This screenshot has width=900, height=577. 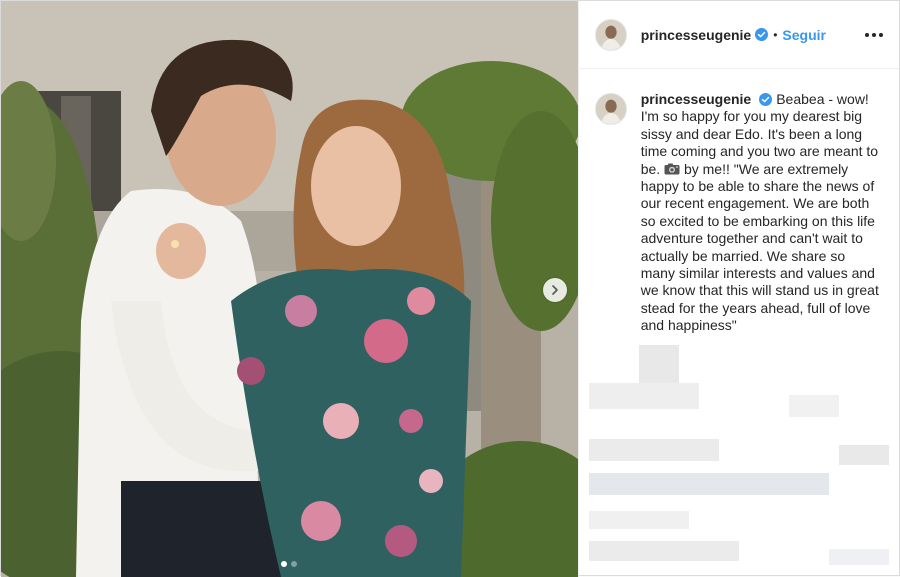 What do you see at coordinates (696, 99) in the screenshot?
I see `caption-username-link: princesseugenie` at bounding box center [696, 99].